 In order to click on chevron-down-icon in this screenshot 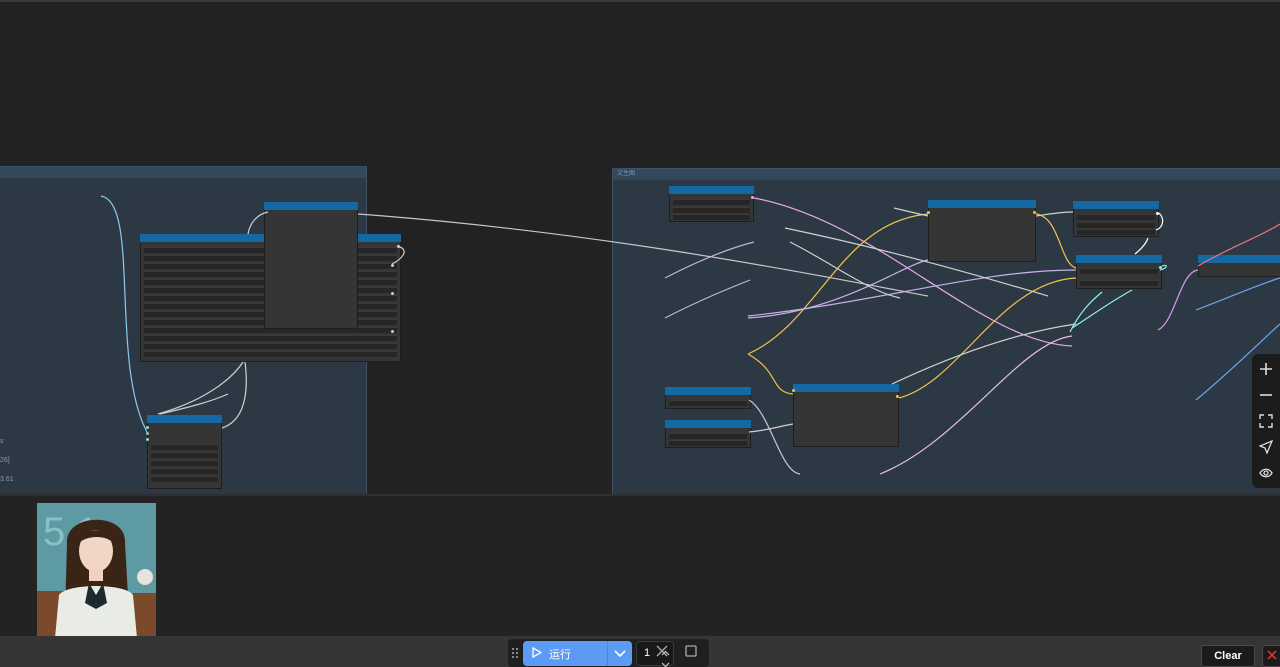, I will do `click(620, 654)`.